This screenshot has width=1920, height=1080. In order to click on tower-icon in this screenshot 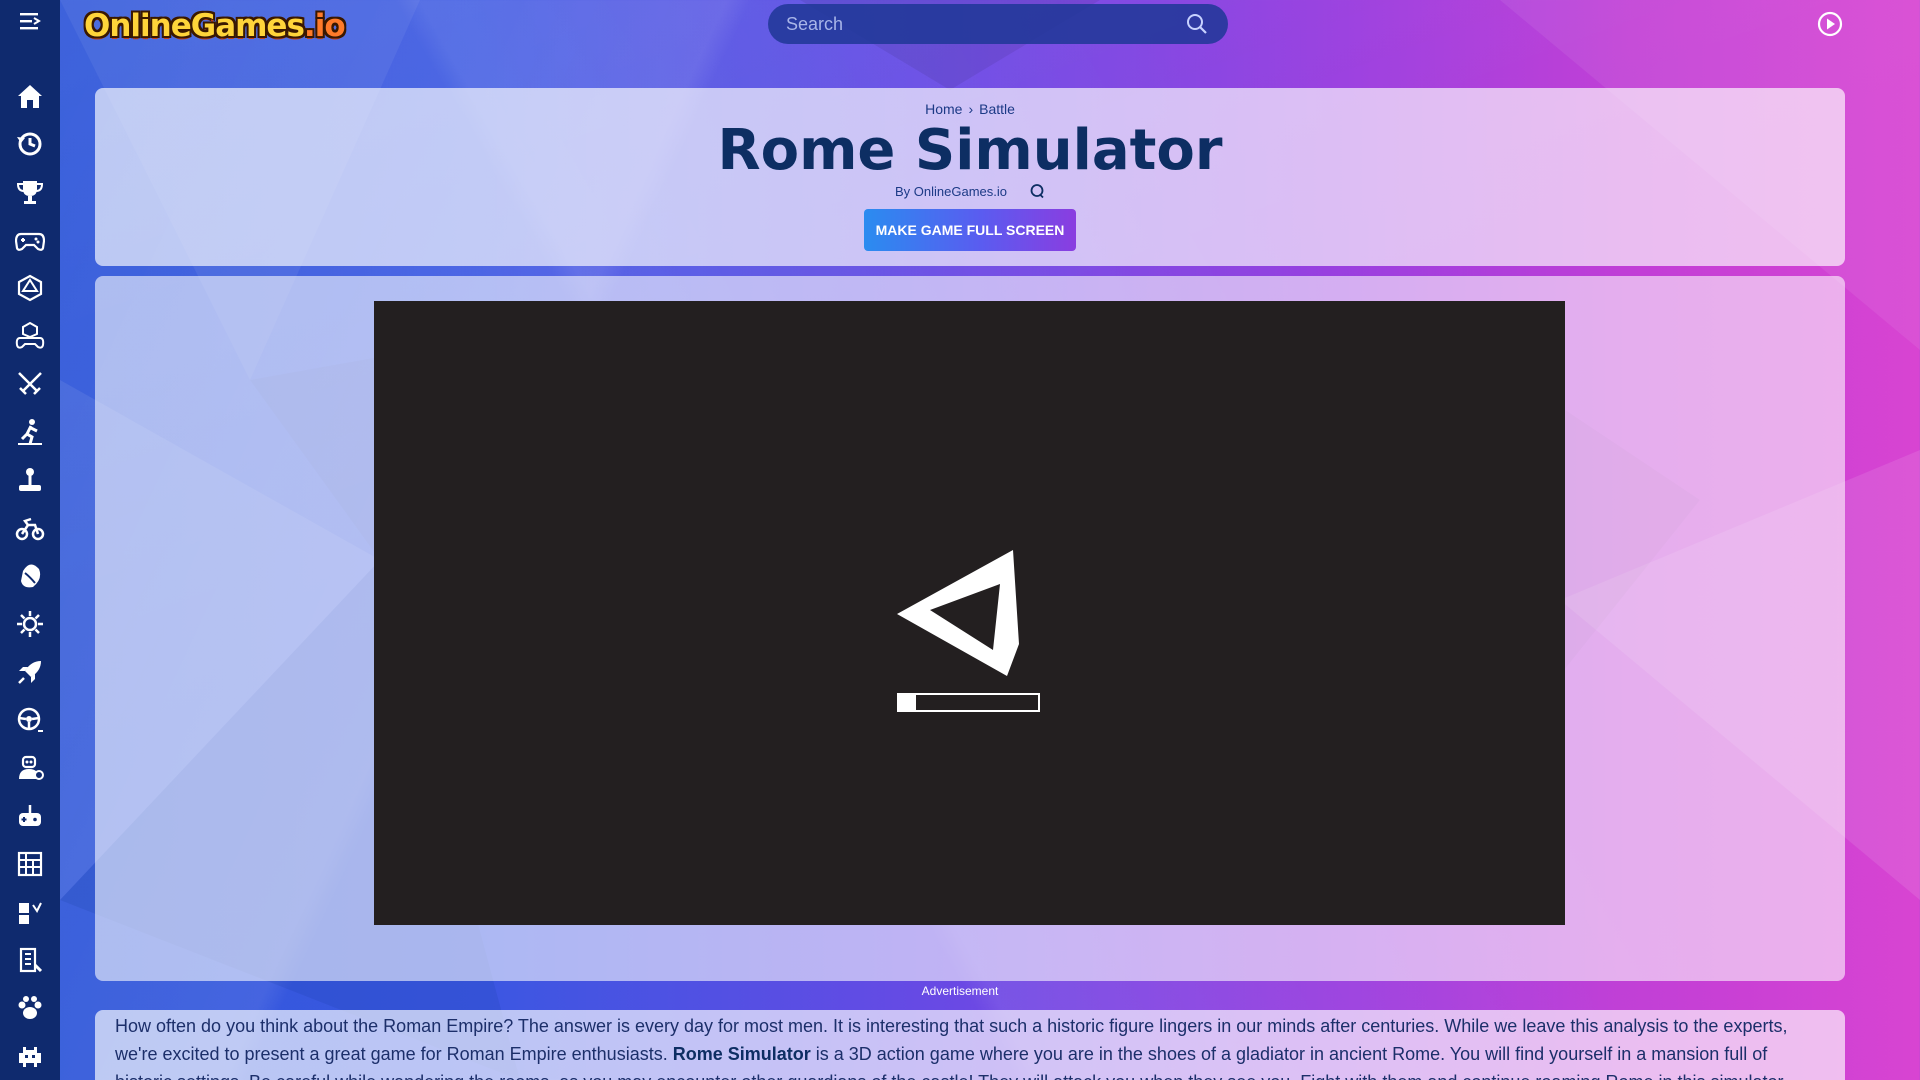, I will do `click(30, 864)`.